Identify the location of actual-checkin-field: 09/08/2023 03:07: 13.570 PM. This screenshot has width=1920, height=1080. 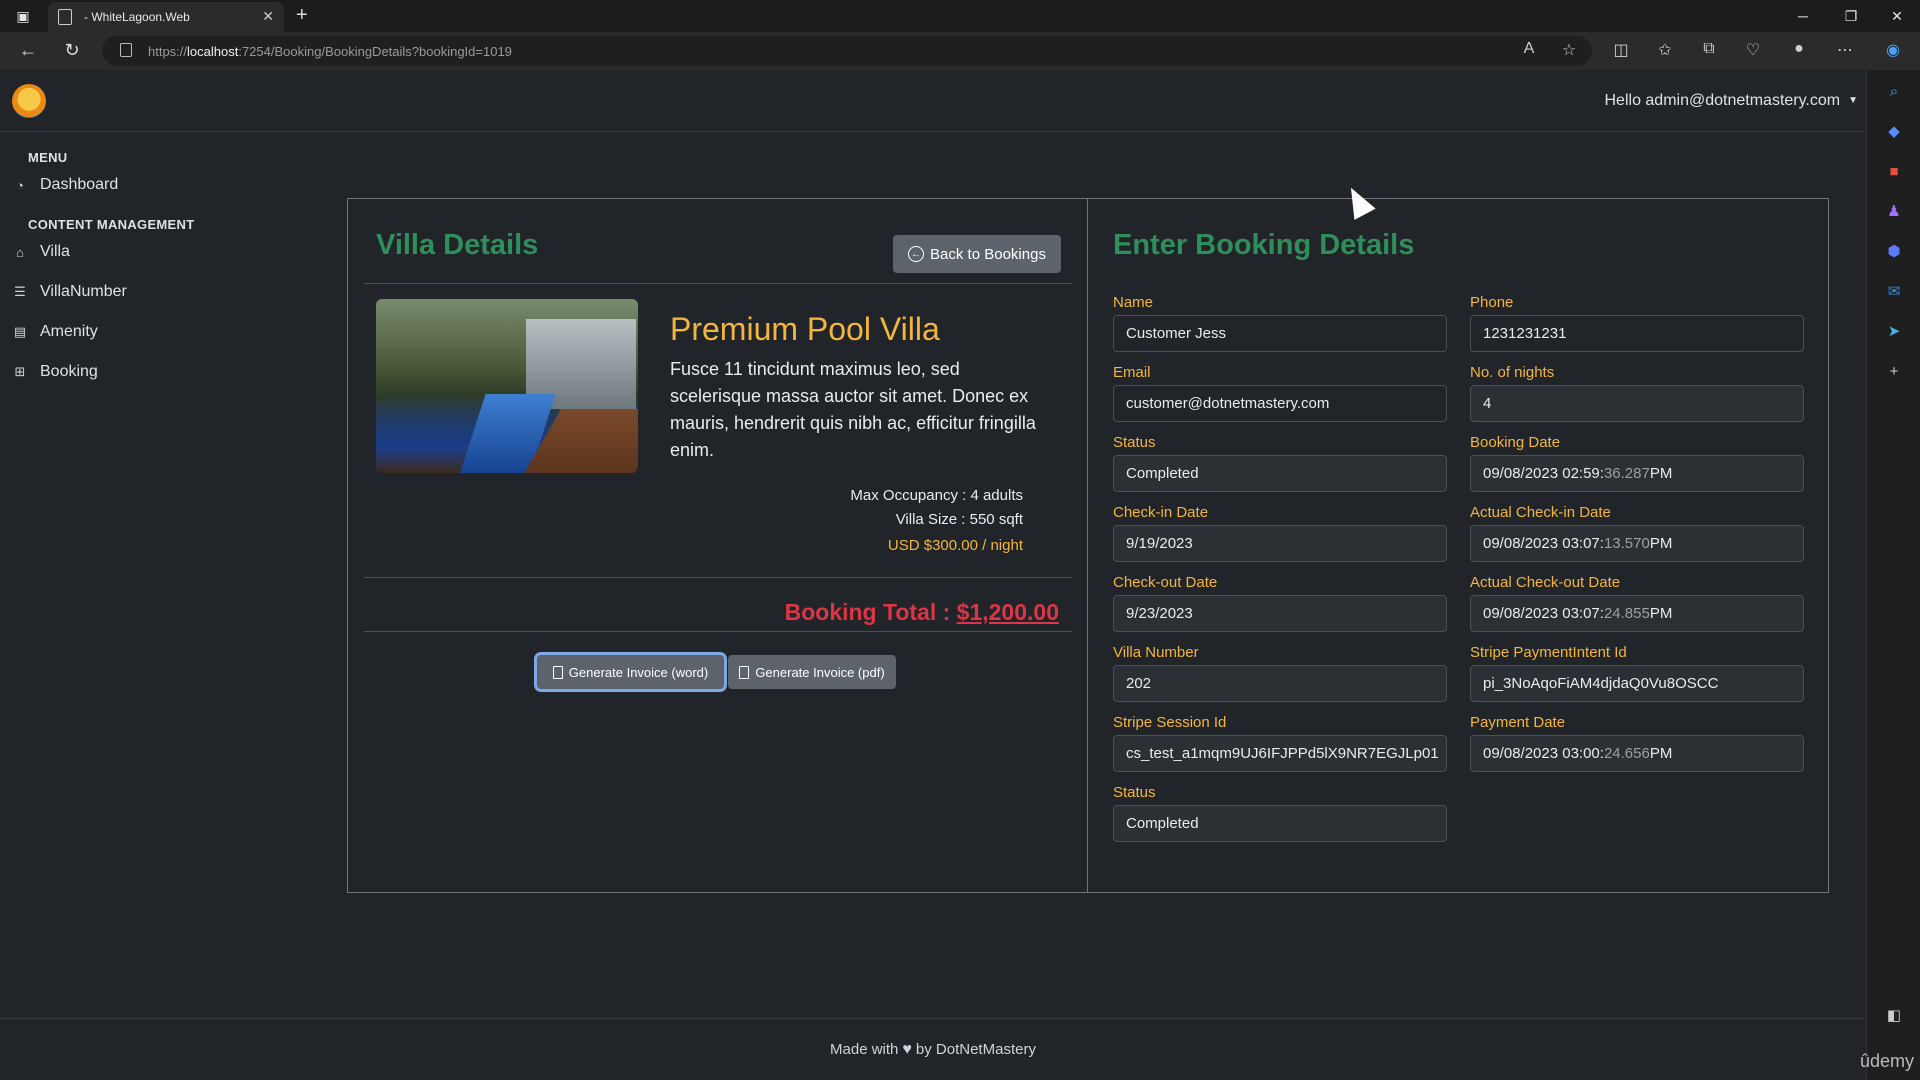
(1637, 543).